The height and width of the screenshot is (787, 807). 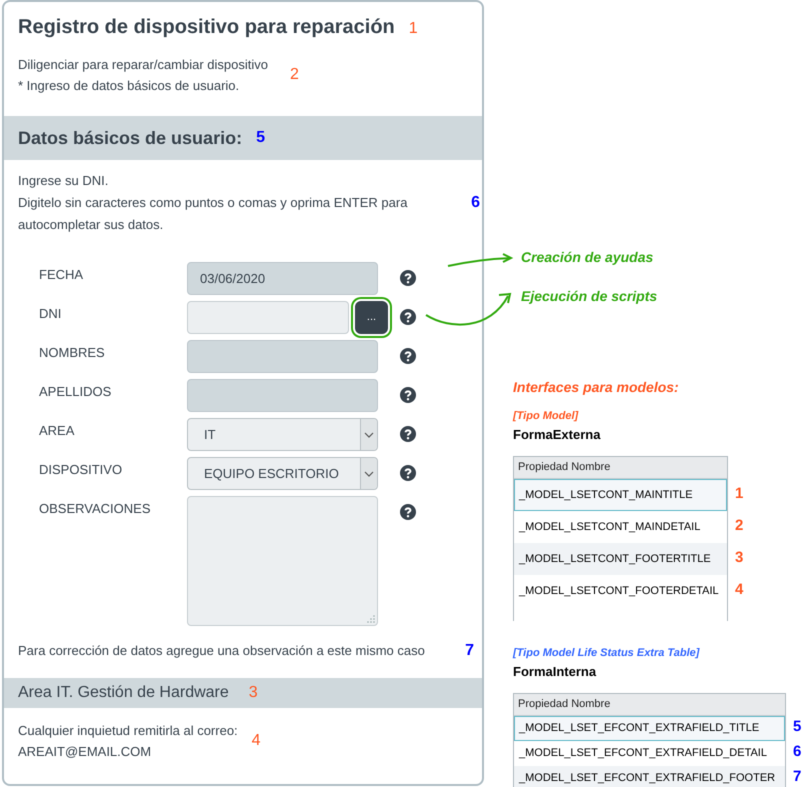 I want to click on form-title: Registro de dispositivo para reparación, so click(x=206, y=27).